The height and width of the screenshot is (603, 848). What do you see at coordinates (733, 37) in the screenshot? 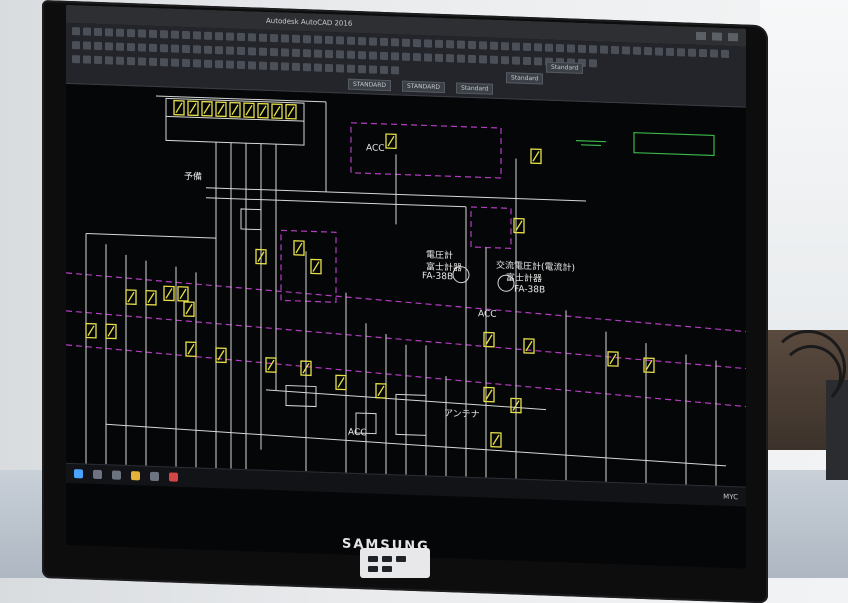
I see `close-button` at bounding box center [733, 37].